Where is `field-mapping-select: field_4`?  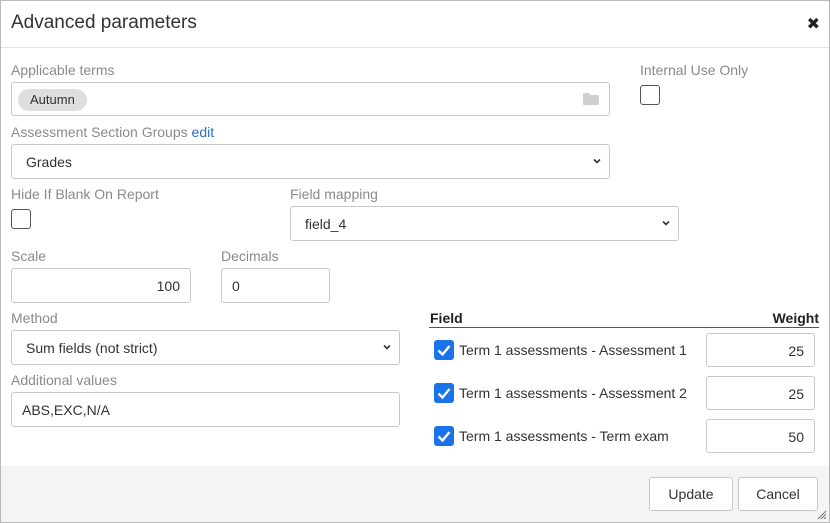
field-mapping-select: field_4 is located at coordinates (484, 223).